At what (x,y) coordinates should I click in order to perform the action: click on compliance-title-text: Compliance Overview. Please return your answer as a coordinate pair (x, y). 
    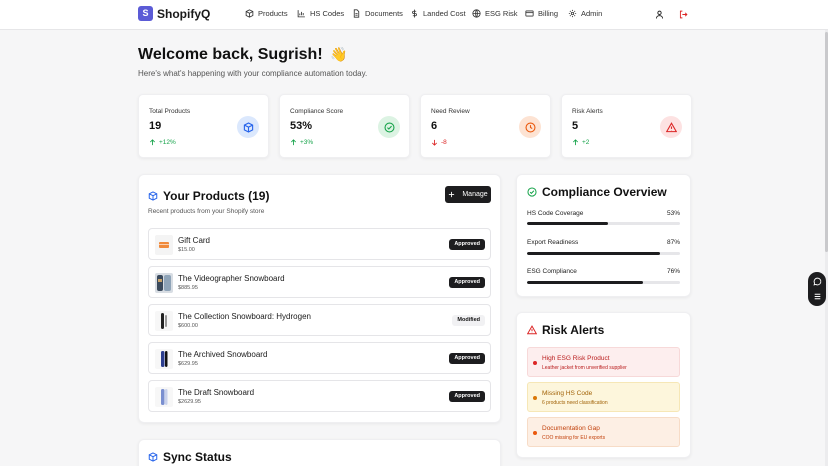
    Looking at the image, I should click on (604, 192).